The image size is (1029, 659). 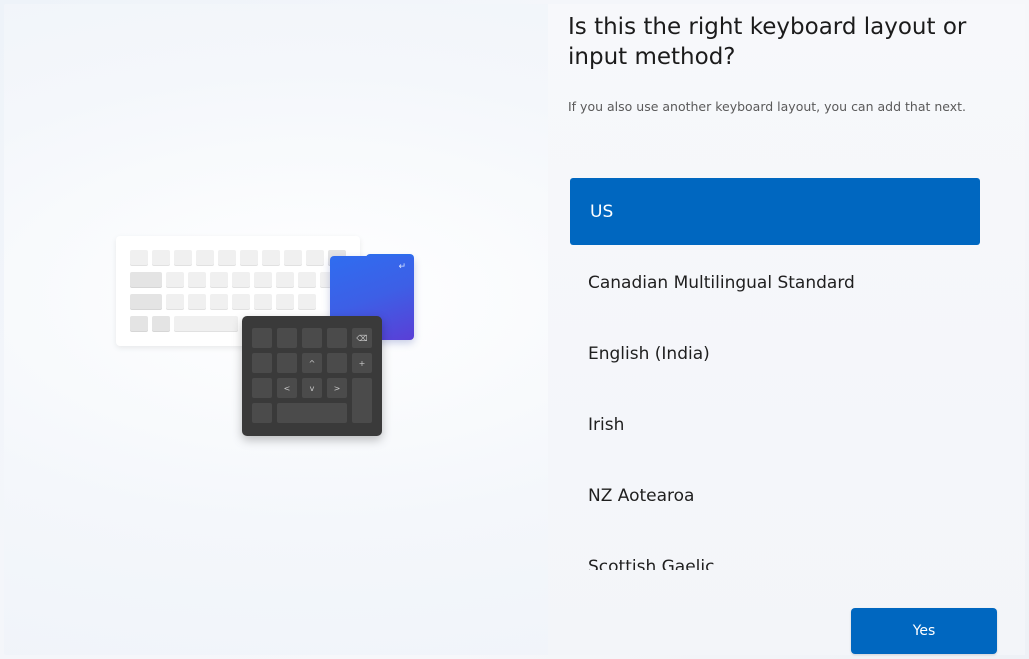 What do you see at coordinates (775, 552) in the screenshot?
I see `layout-item-scottish-gaelic: Scottish Gaelic` at bounding box center [775, 552].